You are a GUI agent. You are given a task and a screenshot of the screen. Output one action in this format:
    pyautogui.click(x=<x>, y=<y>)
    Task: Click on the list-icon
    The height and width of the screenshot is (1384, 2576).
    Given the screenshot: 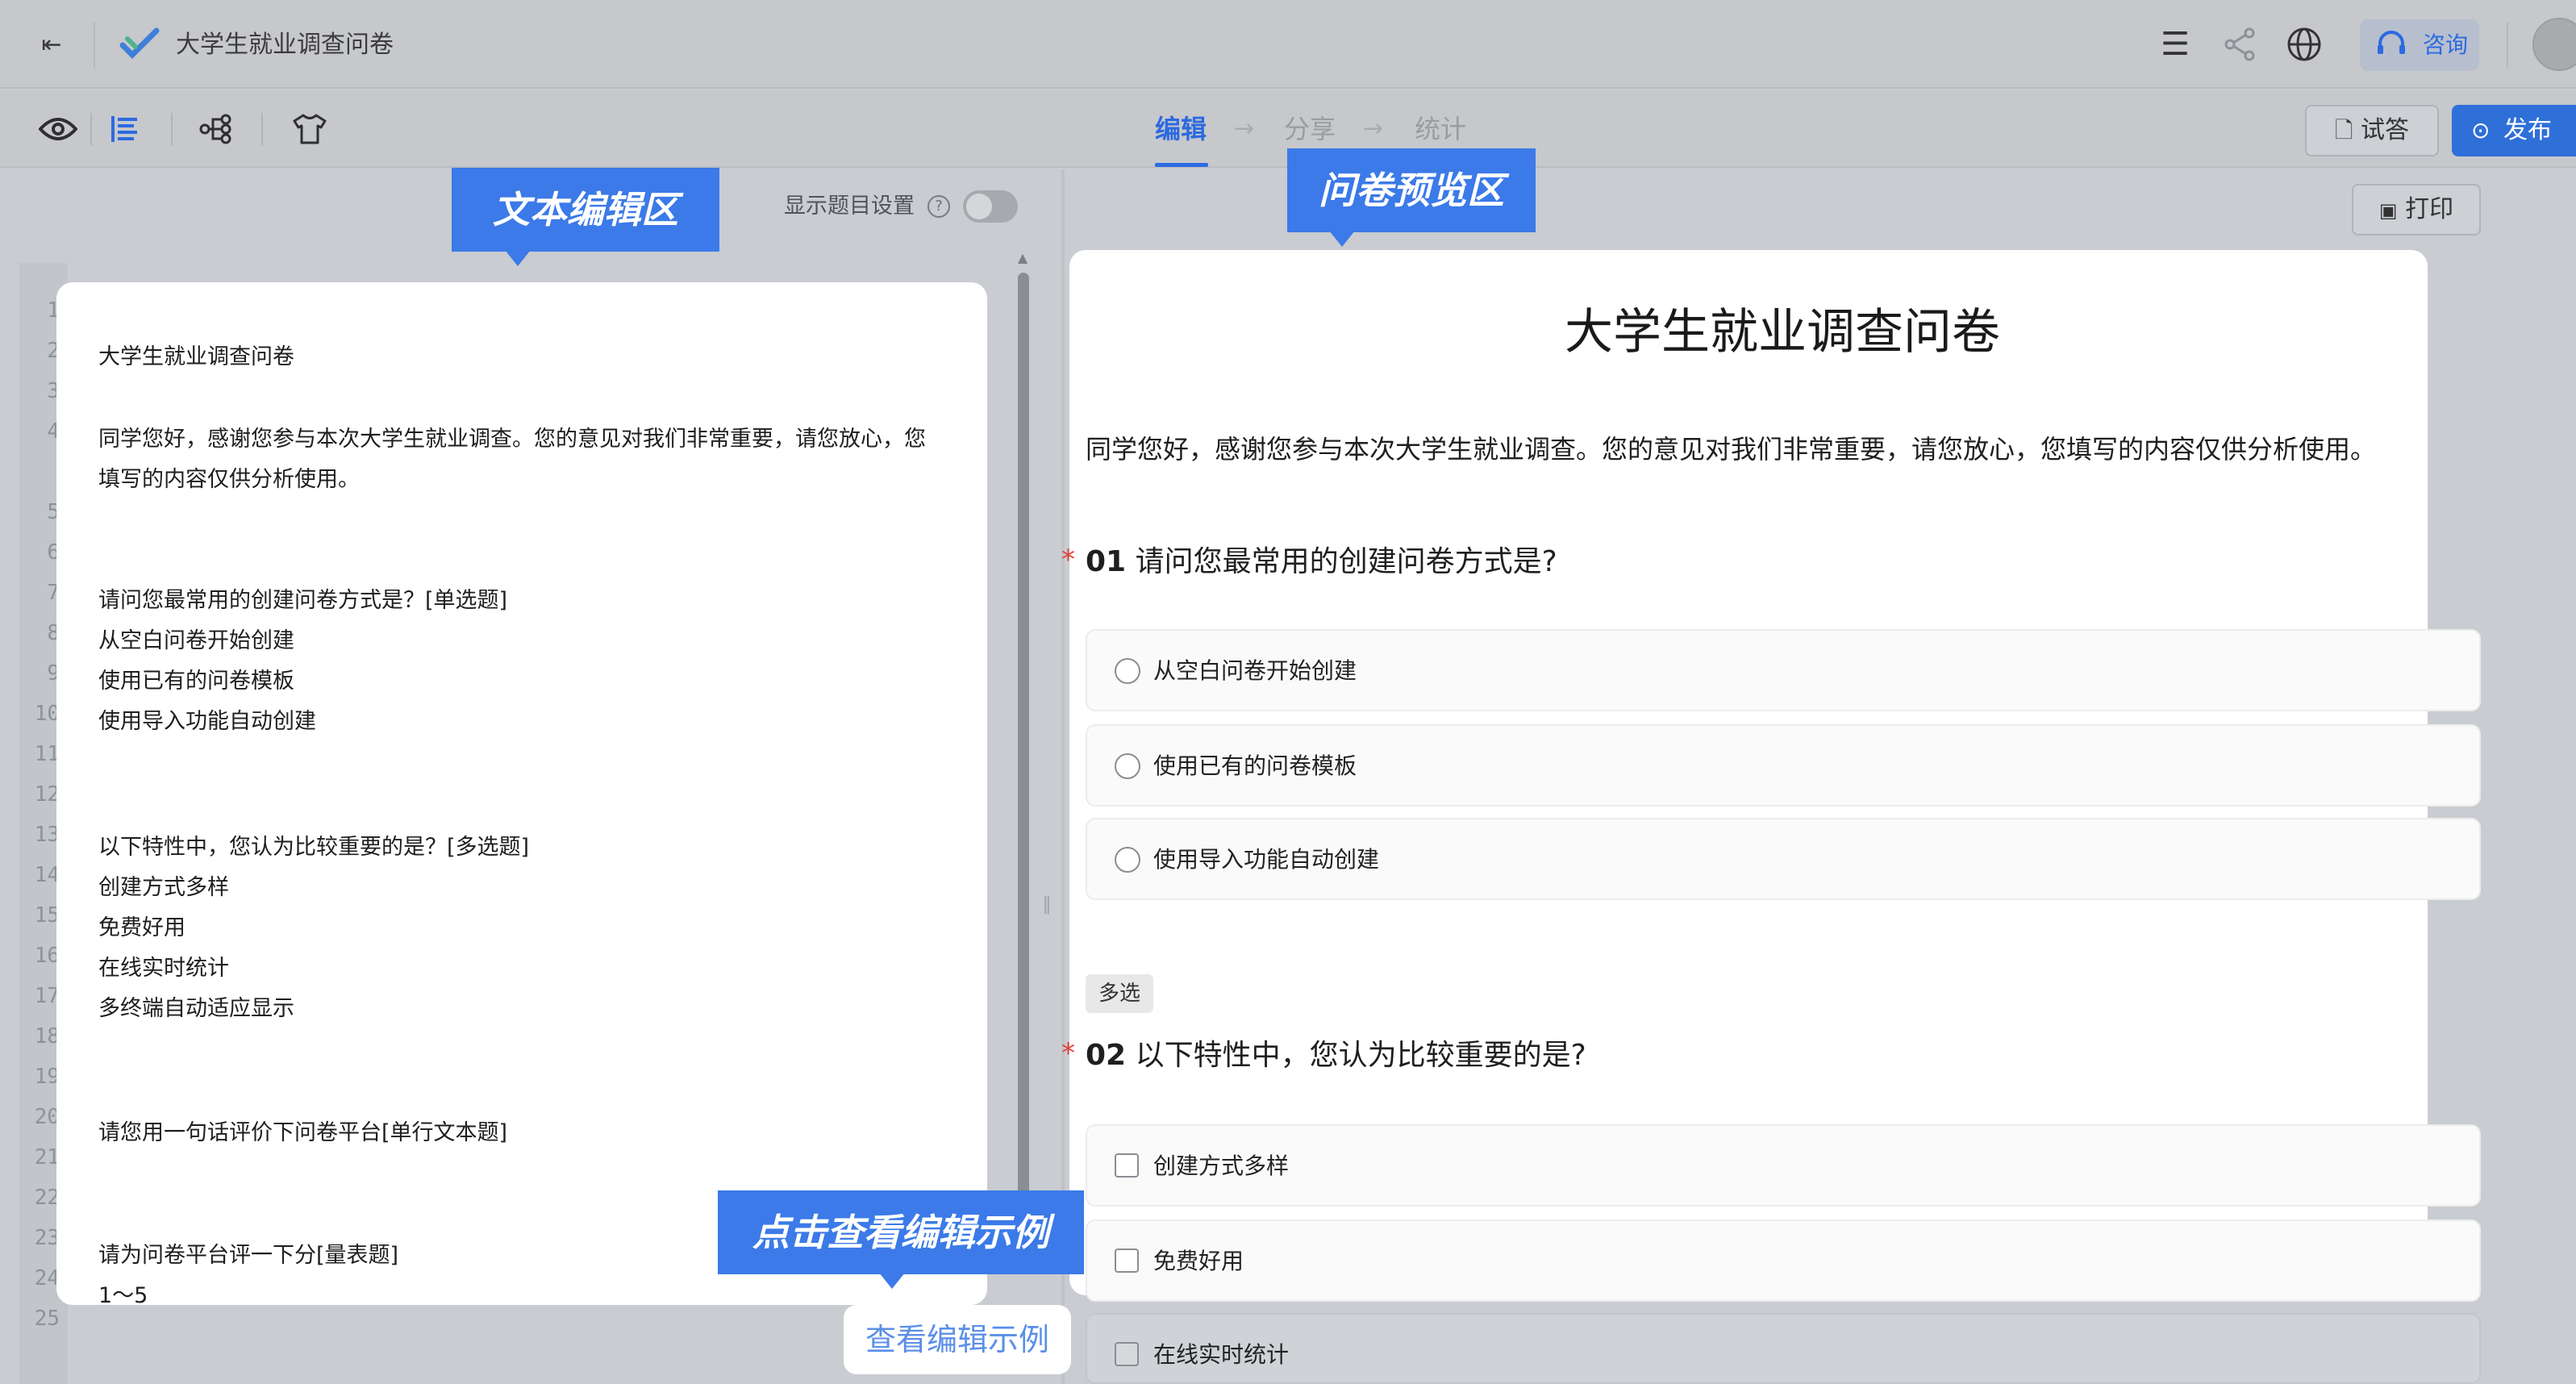 What is the action you would take?
    pyautogui.click(x=124, y=129)
    